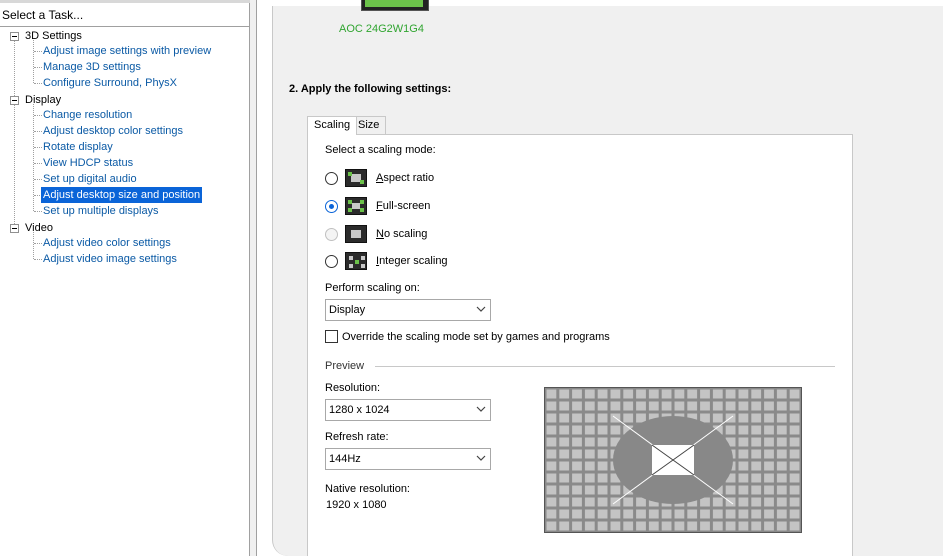  What do you see at coordinates (347, 310) in the screenshot?
I see `perform-scaling-value: Display` at bounding box center [347, 310].